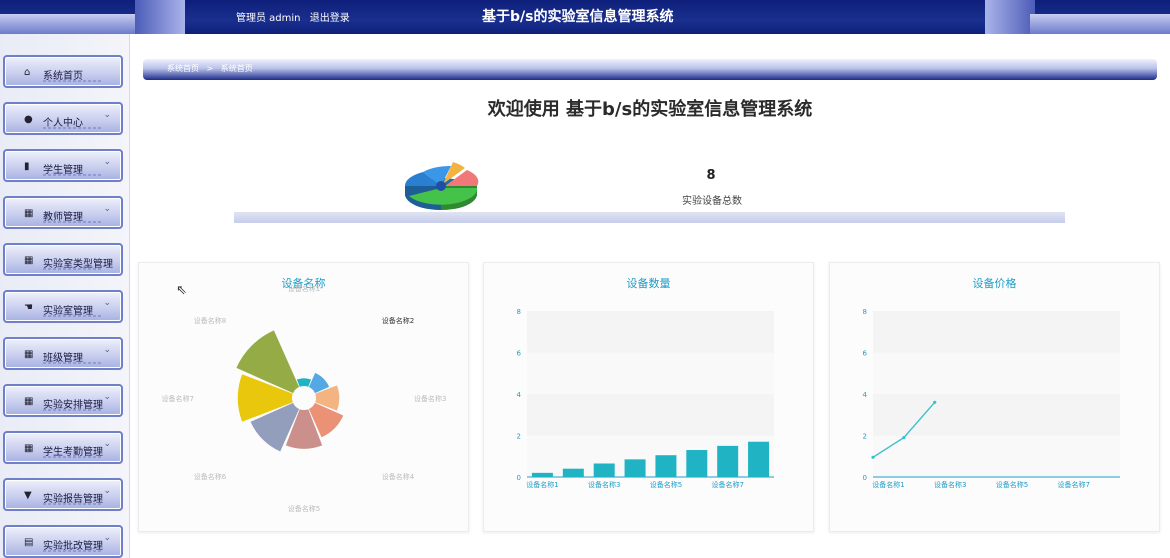 The image size is (1170, 558). Describe the element at coordinates (28, 119) in the screenshot. I see `user-icon: ●` at that location.